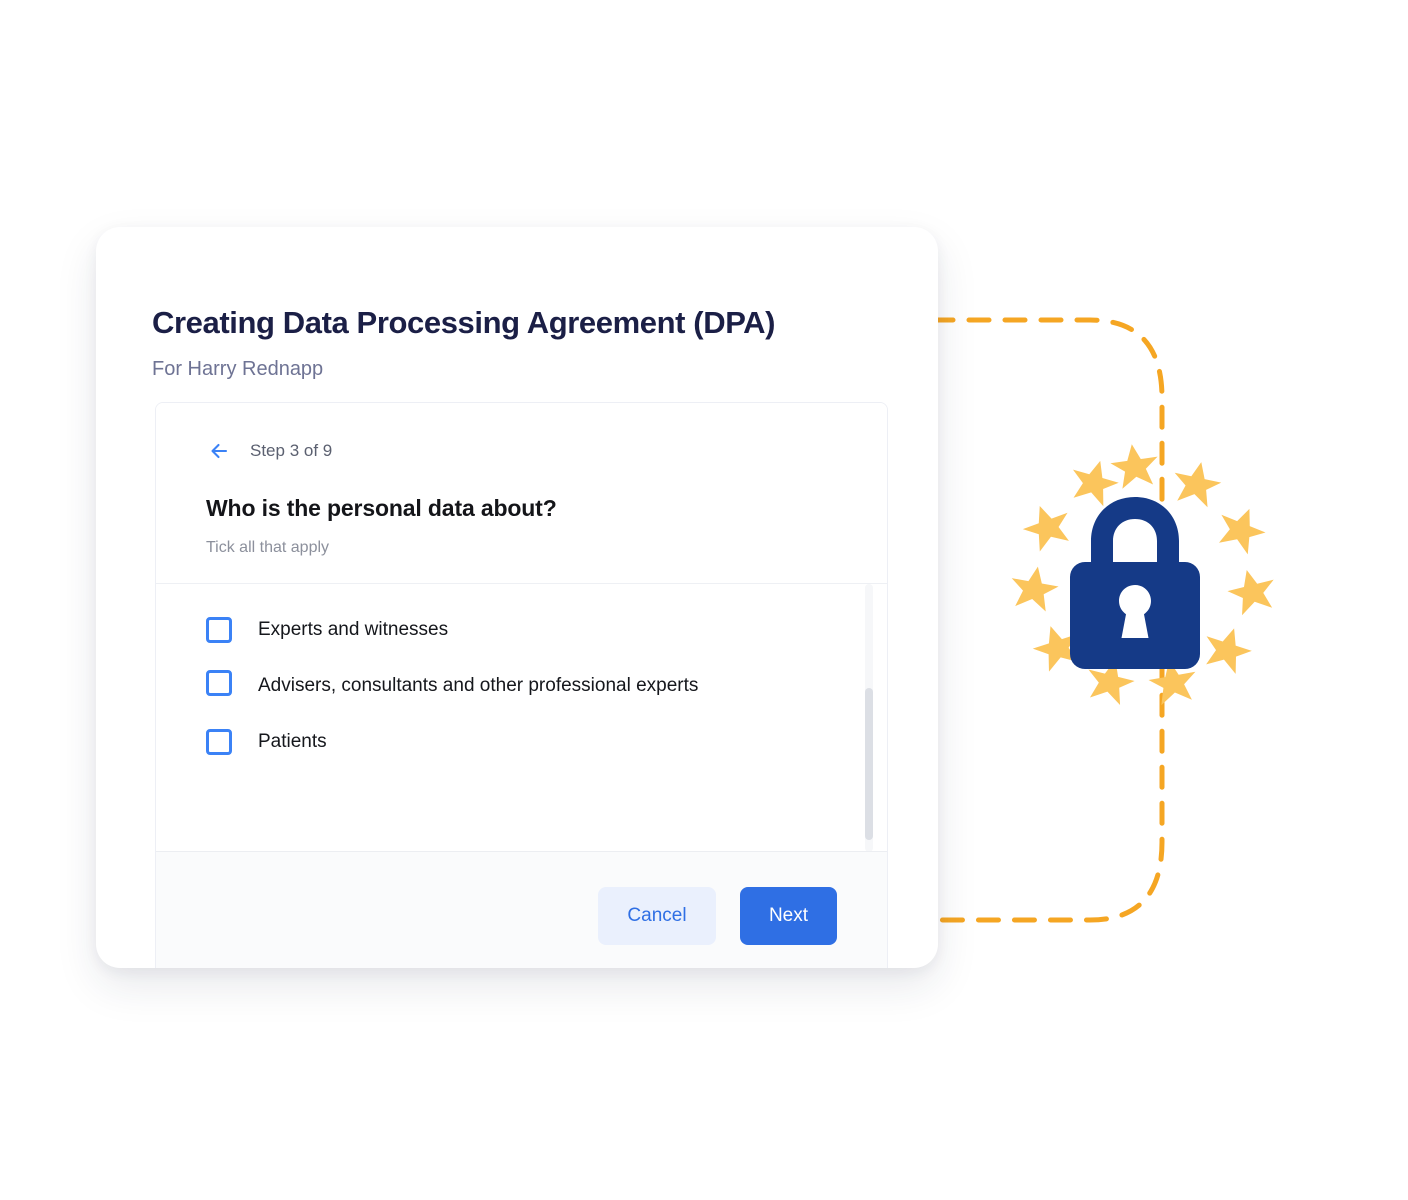 This screenshot has height=1200, width=1408. What do you see at coordinates (521, 742) in the screenshot?
I see `list-item: Patients` at bounding box center [521, 742].